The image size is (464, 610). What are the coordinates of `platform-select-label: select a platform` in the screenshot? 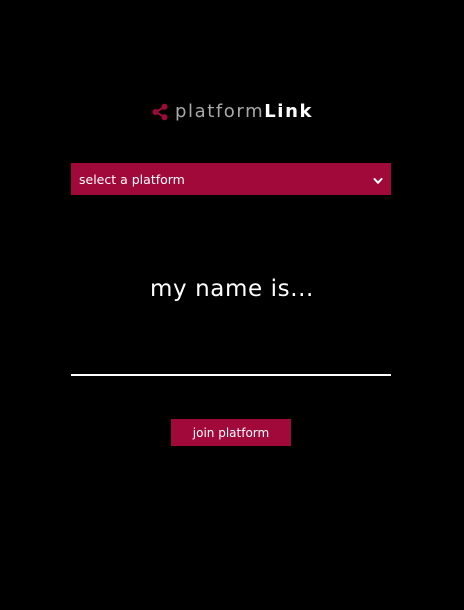 It's located at (132, 179).